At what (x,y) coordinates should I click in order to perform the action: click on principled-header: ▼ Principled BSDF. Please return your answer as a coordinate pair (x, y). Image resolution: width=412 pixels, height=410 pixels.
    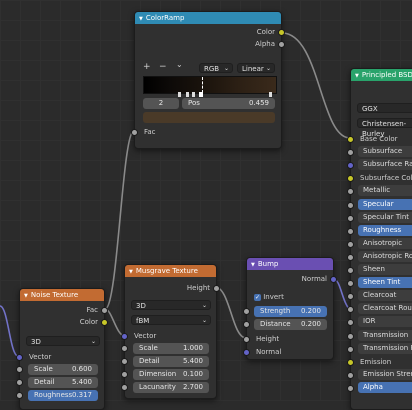
    Looking at the image, I should click on (381, 75).